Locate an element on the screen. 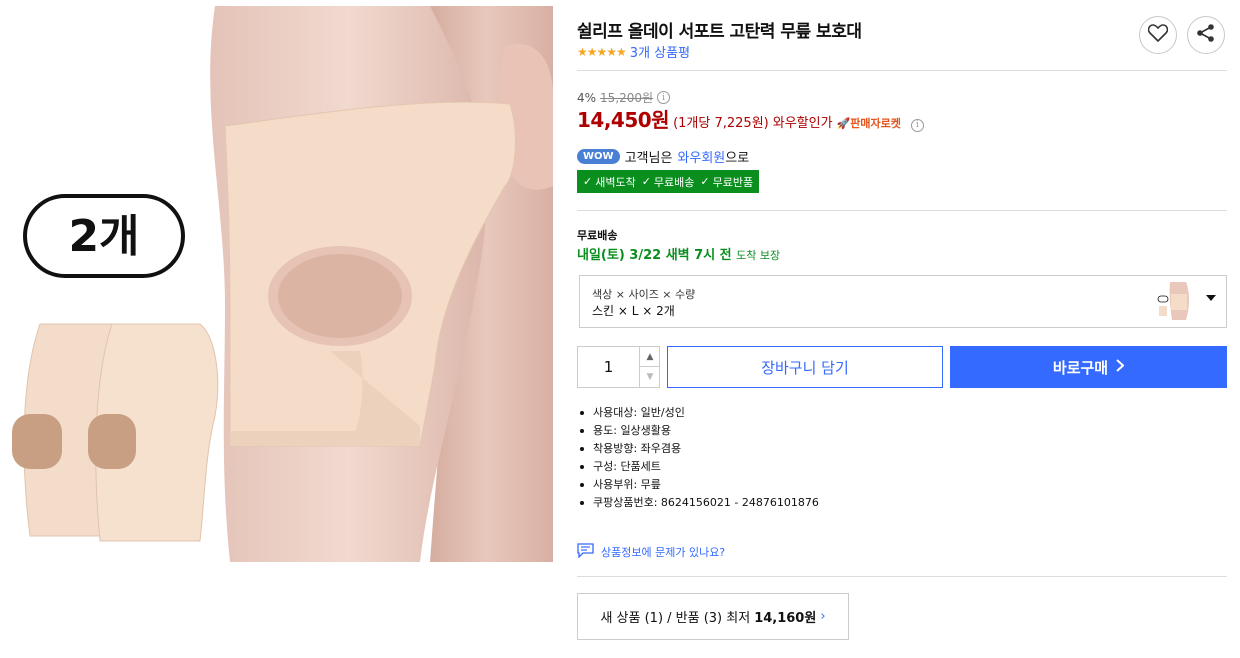 The width and height of the screenshot is (1240, 658). buy-now-label: 바로구매 is located at coordinates (1080, 367).